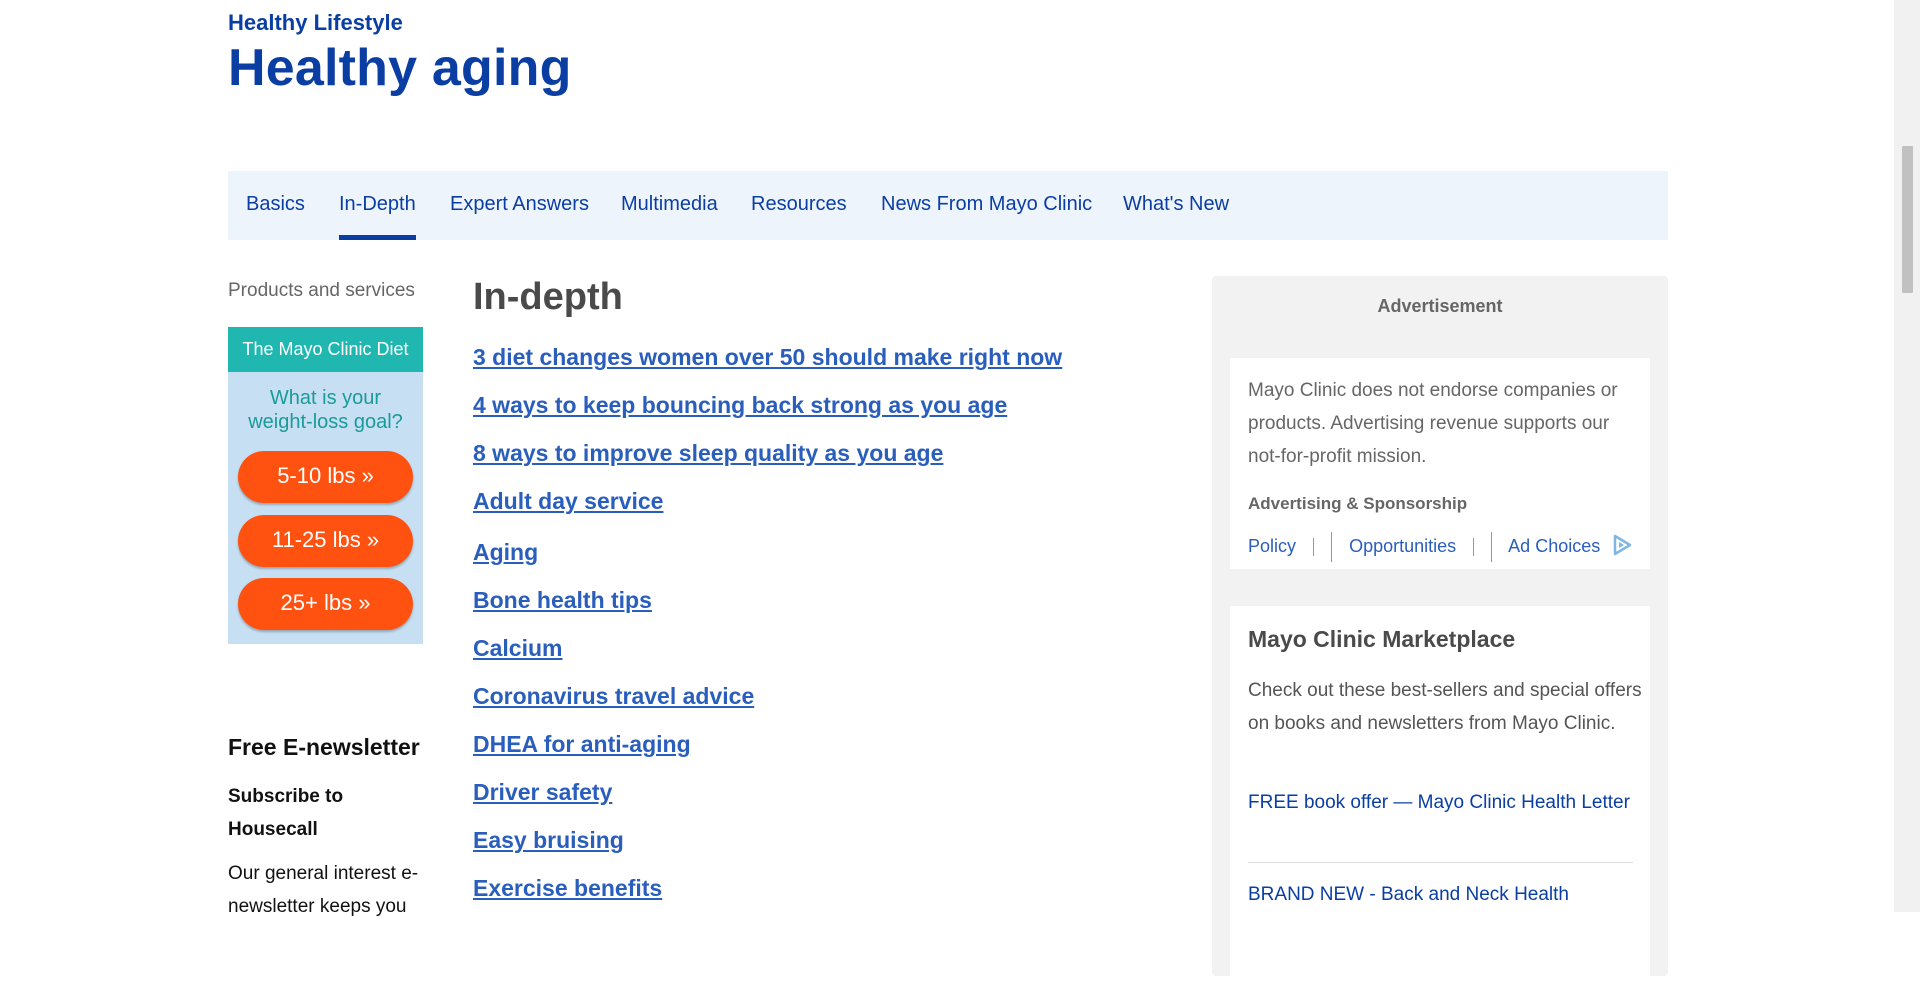  What do you see at coordinates (799, 204) in the screenshot?
I see `tab-resources: Resources` at bounding box center [799, 204].